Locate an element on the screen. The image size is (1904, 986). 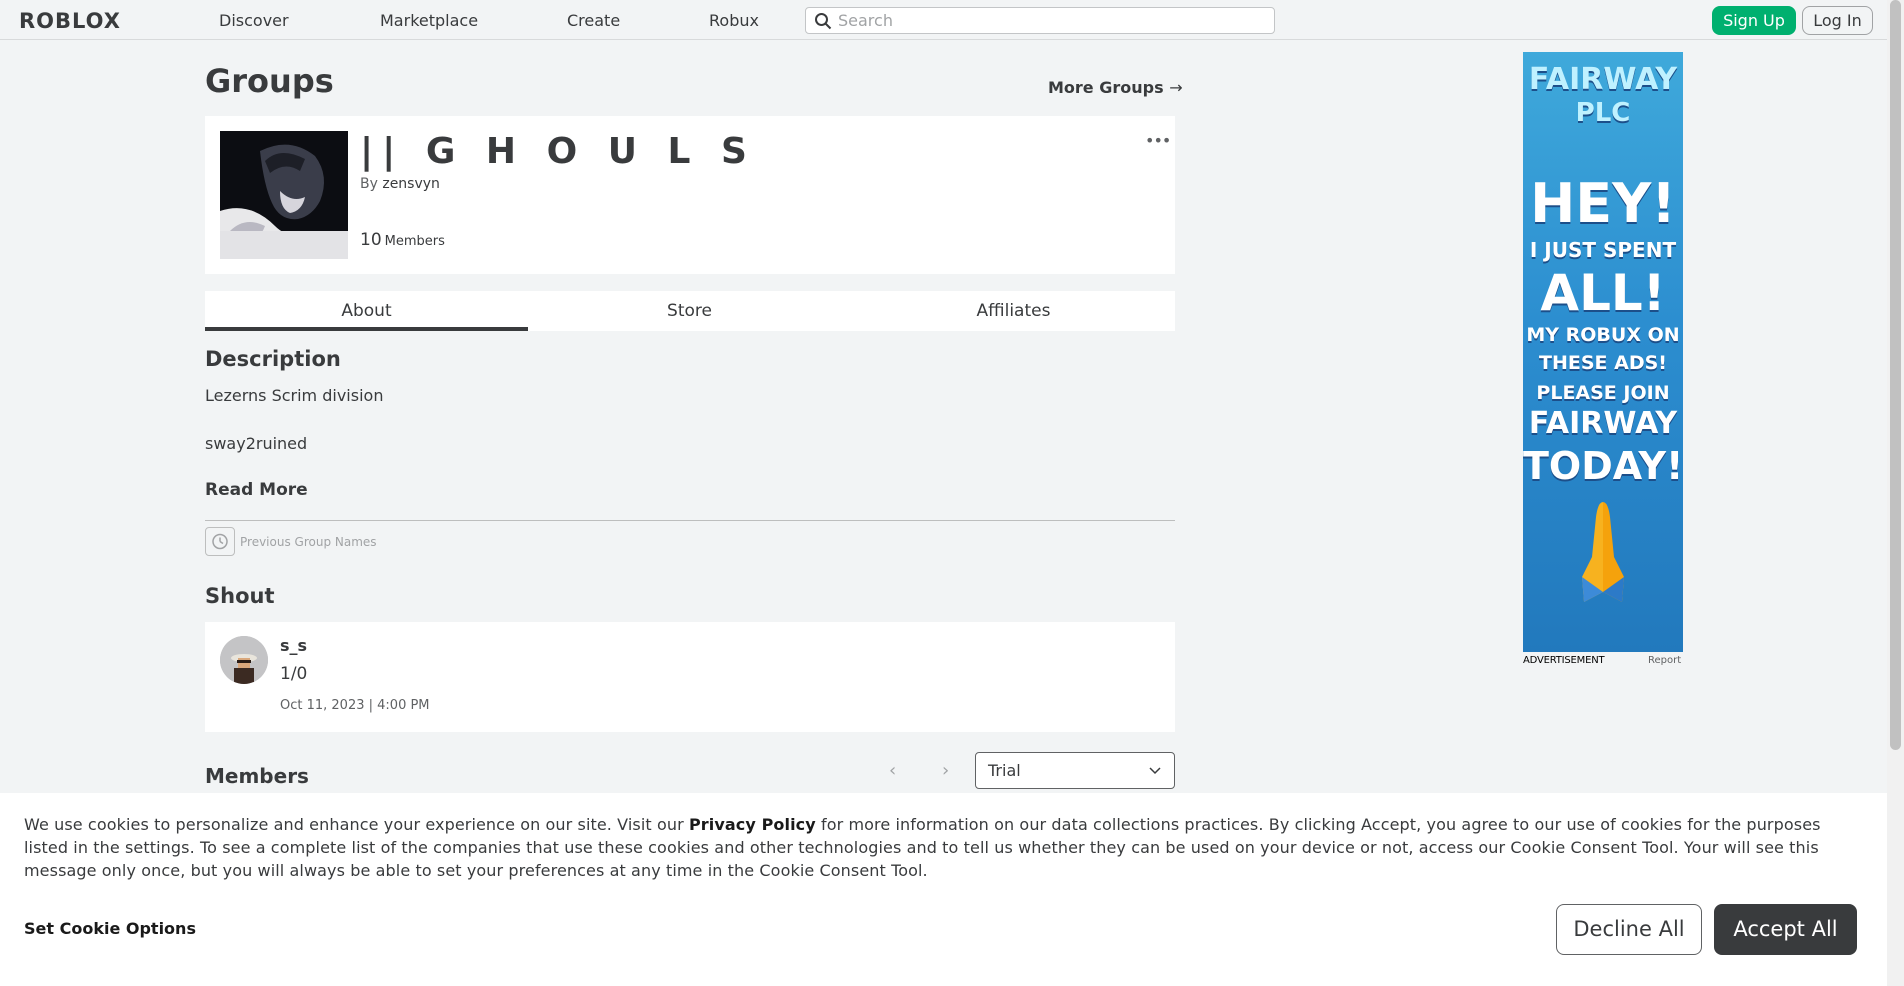
accept-all-button: Accept All is located at coordinates (1785, 929).